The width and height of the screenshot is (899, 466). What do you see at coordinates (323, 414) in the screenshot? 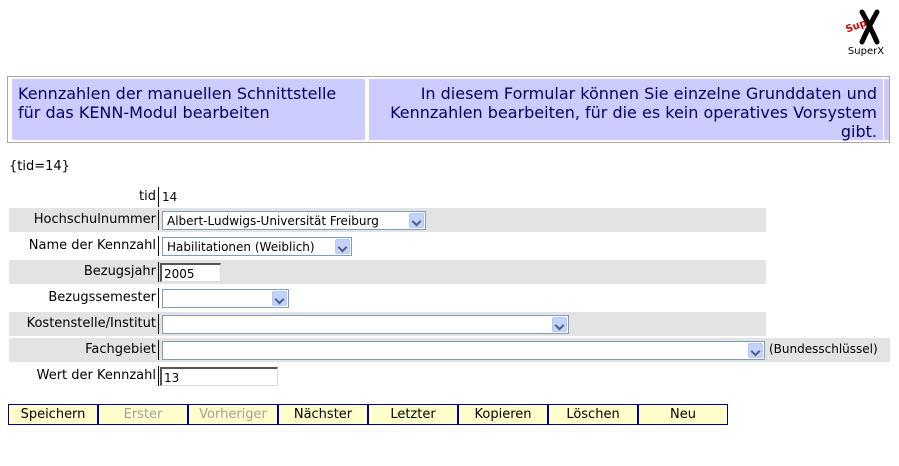
I see `next-button: Nächster` at bounding box center [323, 414].